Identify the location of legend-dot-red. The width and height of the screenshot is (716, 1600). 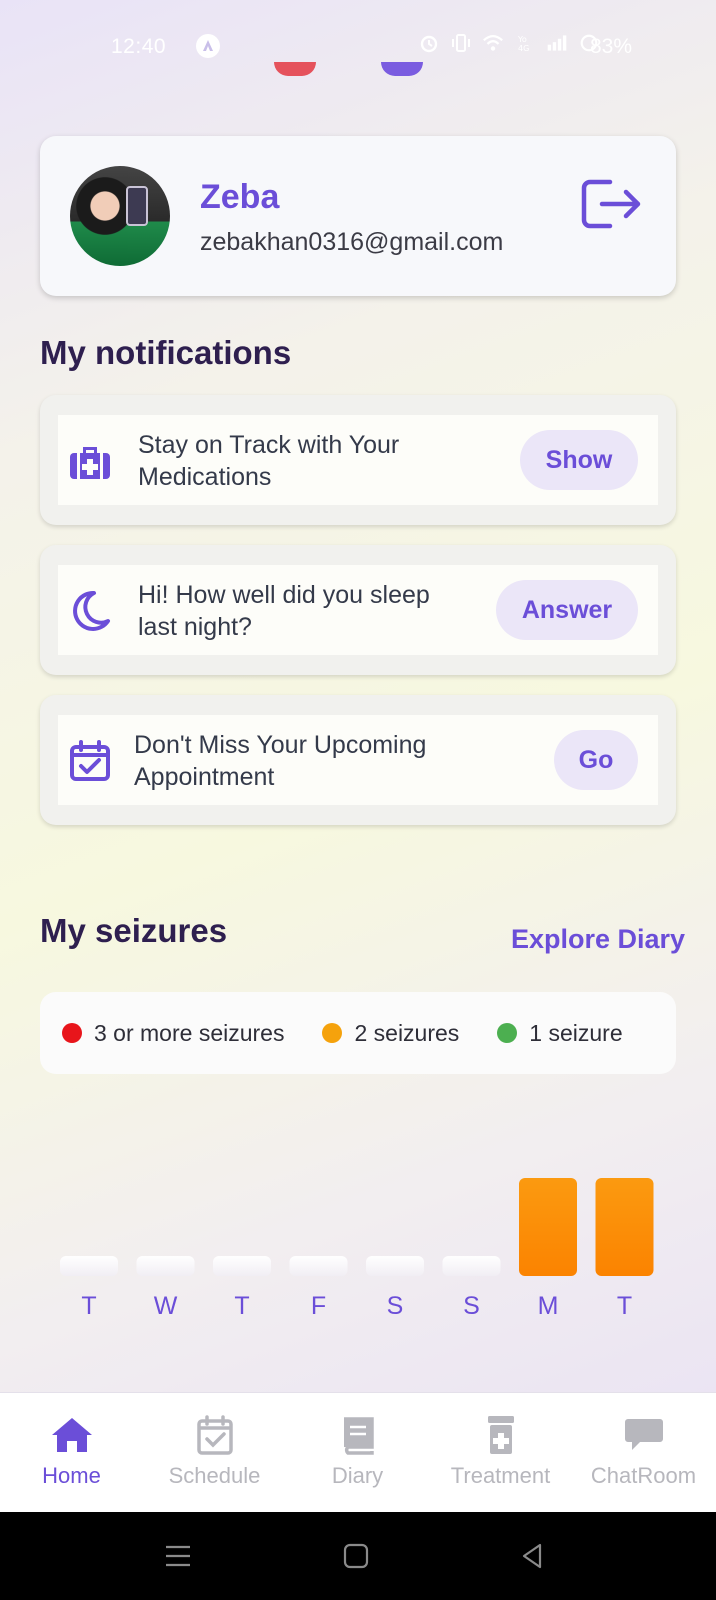
(72, 1033).